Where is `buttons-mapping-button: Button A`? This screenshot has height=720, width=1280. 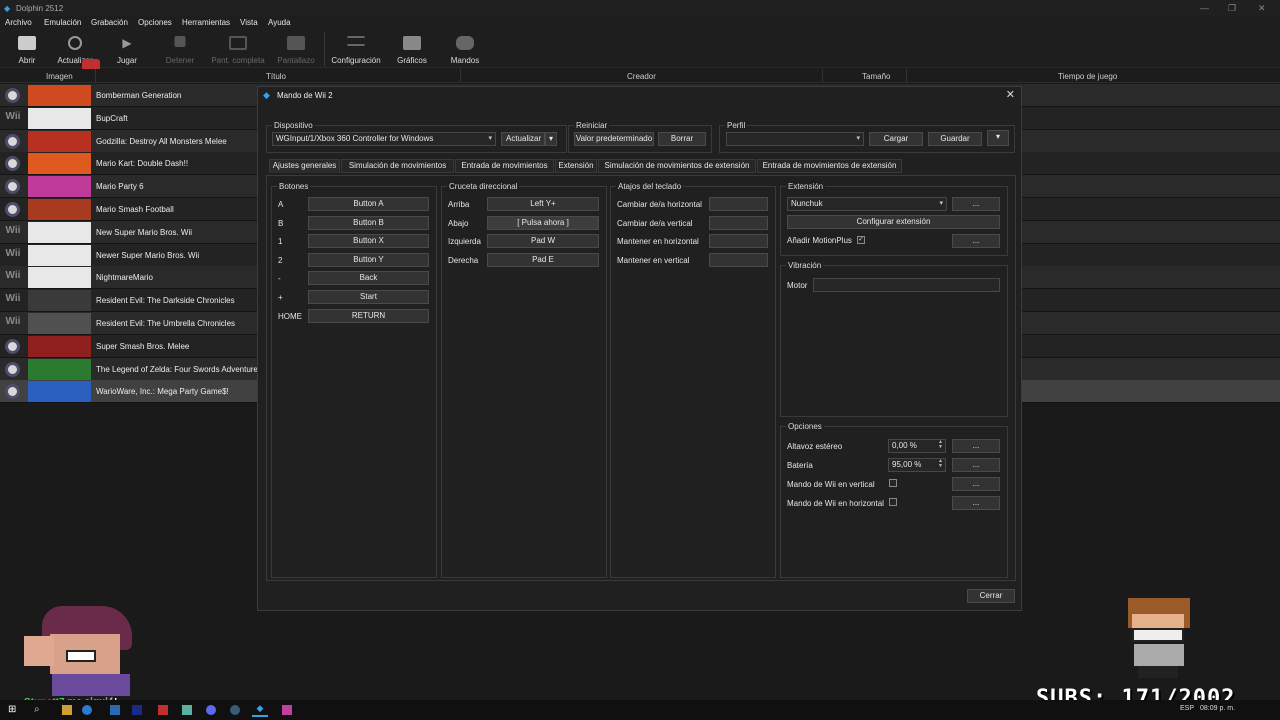
buttons-mapping-button: Button A is located at coordinates (368, 204).